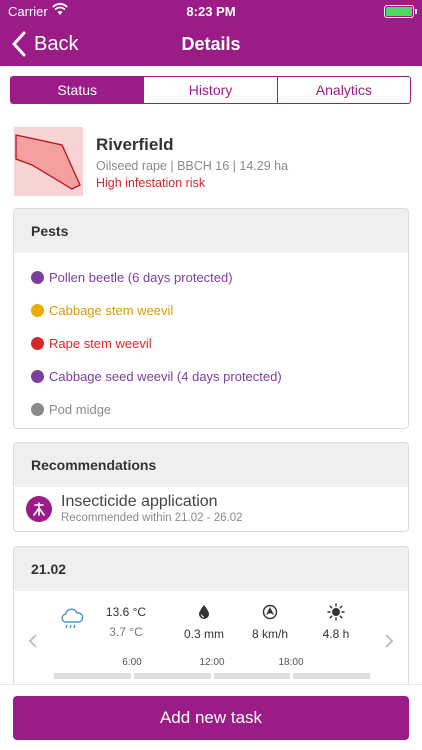  I want to click on bottom-bar: Add new task, so click(211, 717).